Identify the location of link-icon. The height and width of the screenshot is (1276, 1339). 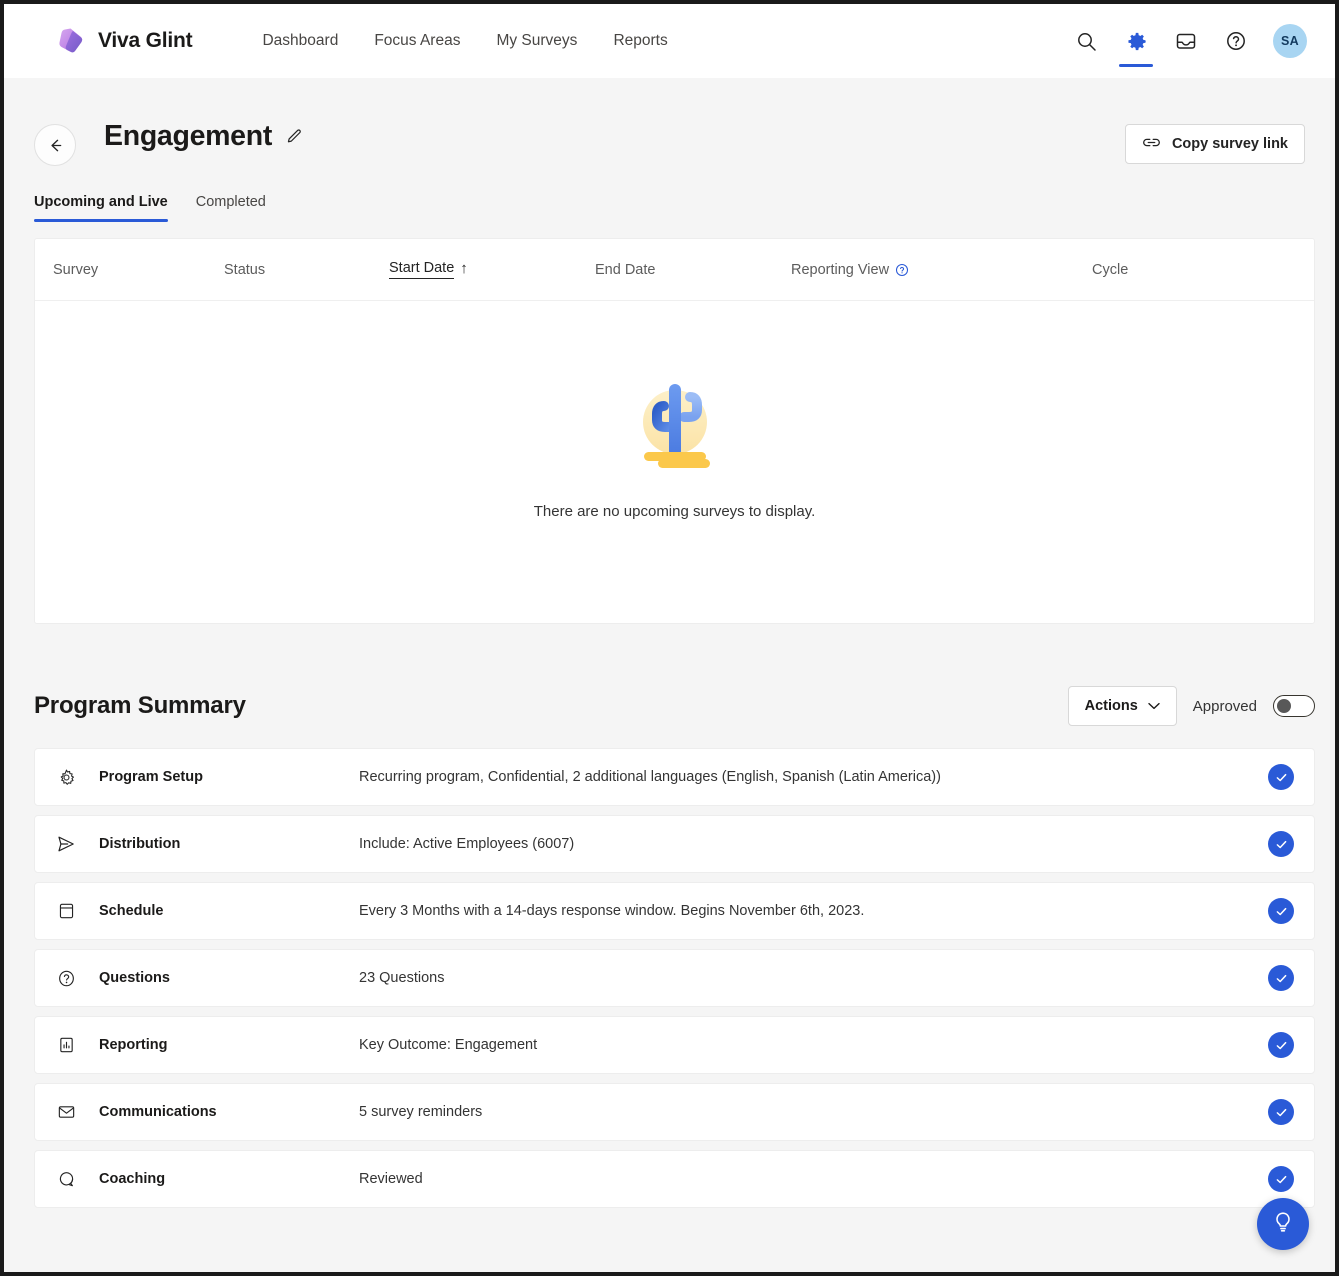
(1151, 144).